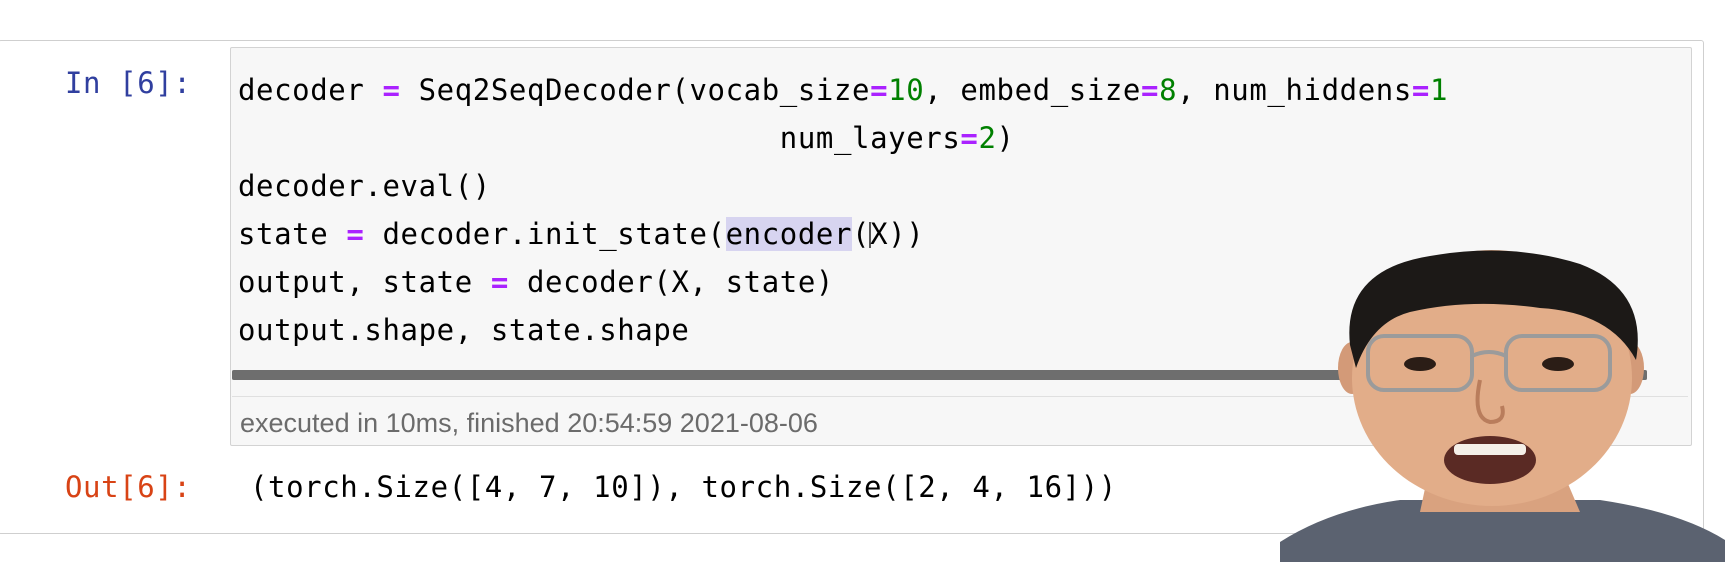 This screenshot has width=1725, height=562. Describe the element at coordinates (897, 138) in the screenshot. I see `code-line: num_layers=2)` at that location.